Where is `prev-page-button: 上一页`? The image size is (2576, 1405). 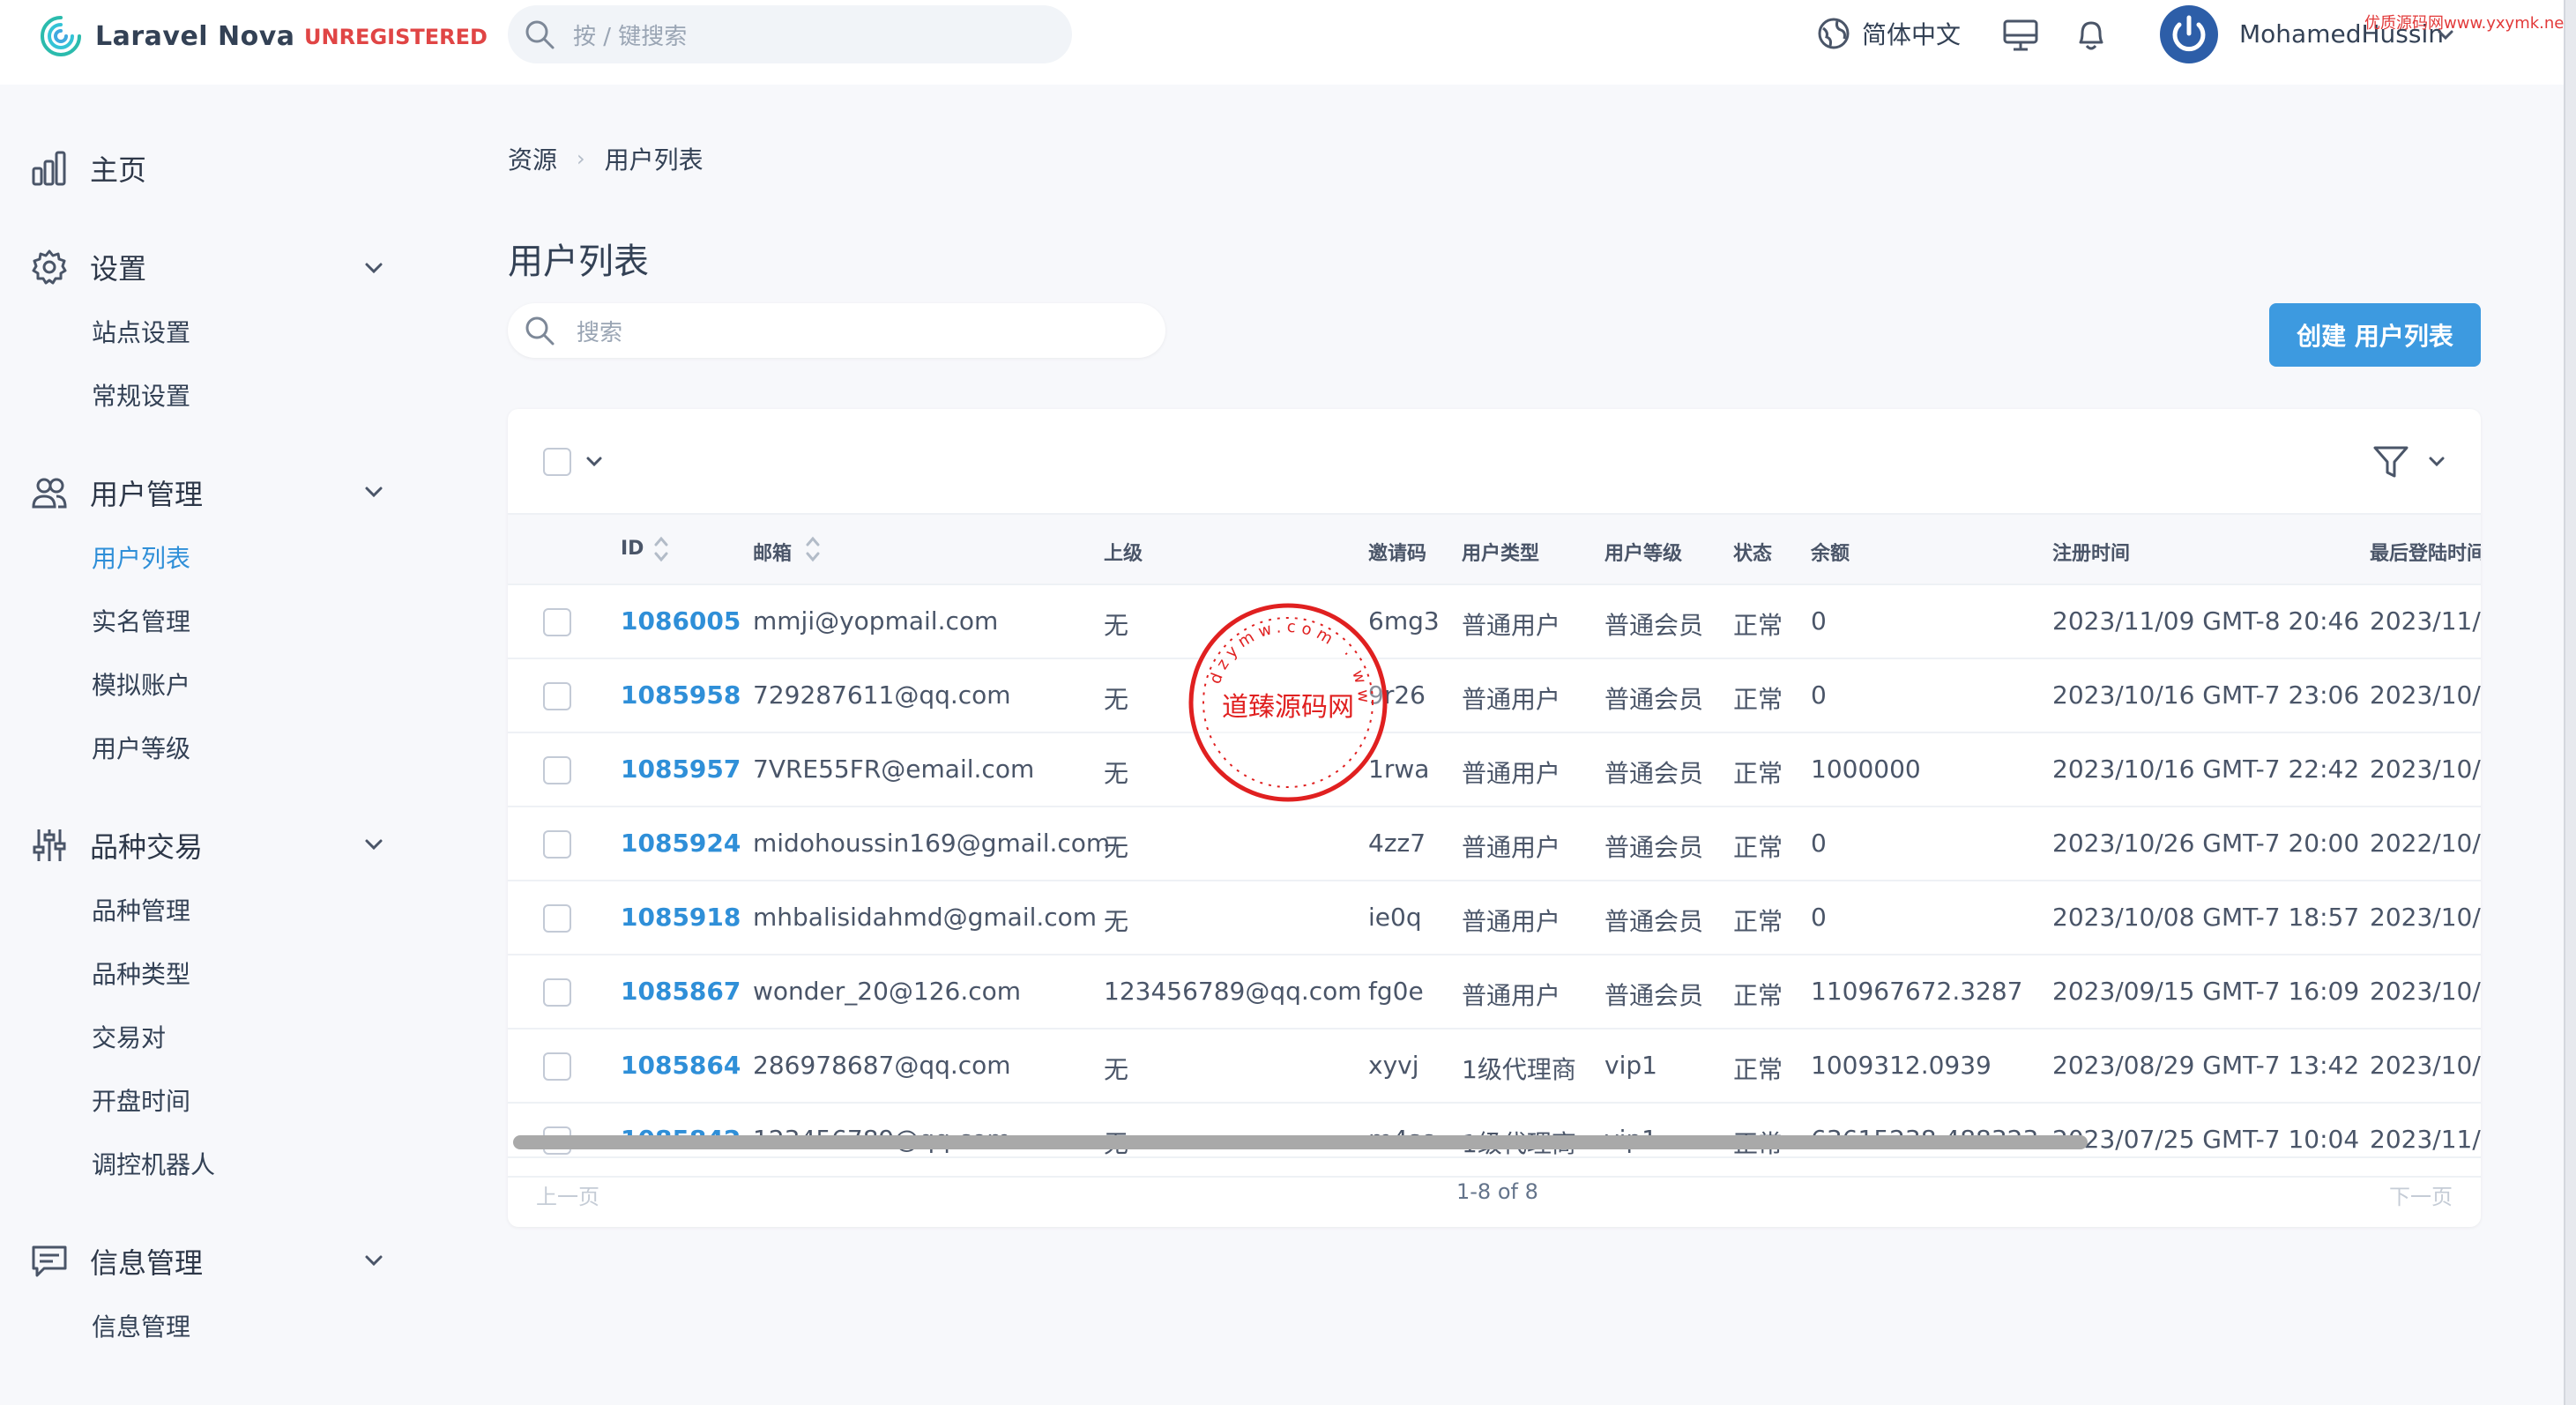 prev-page-button: 上一页 is located at coordinates (568, 1194).